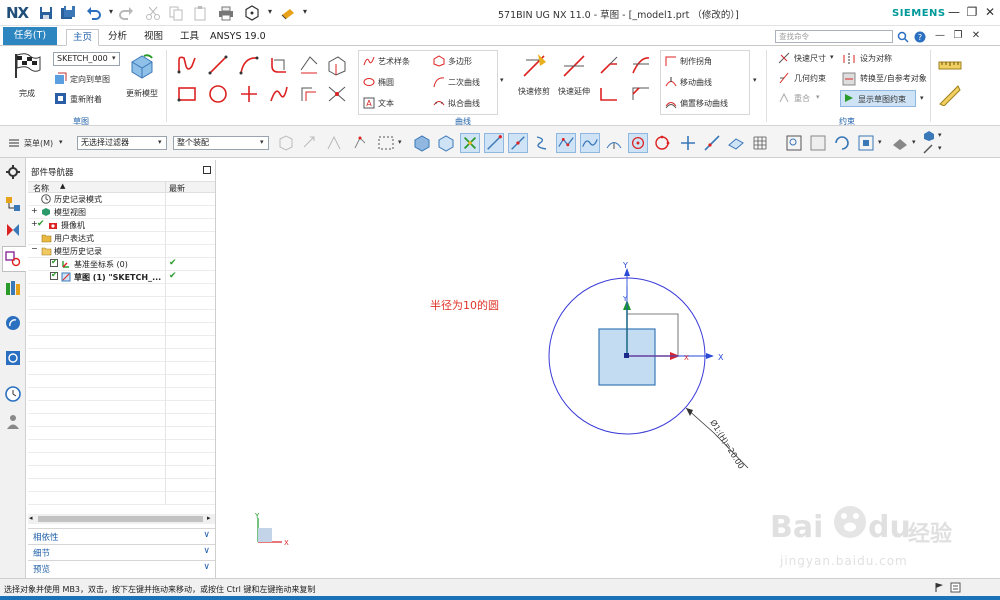  What do you see at coordinates (279, 94) in the screenshot?
I see `studio-spline-icon` at bounding box center [279, 94].